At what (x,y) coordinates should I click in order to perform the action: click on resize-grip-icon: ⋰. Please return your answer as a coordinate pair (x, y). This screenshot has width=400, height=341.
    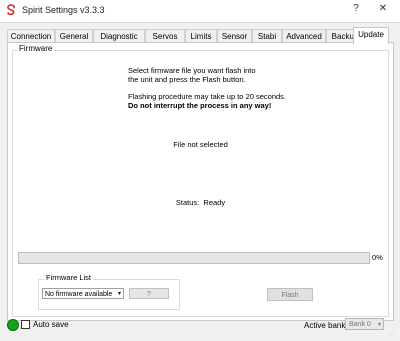
    Looking at the image, I should click on (393, 334).